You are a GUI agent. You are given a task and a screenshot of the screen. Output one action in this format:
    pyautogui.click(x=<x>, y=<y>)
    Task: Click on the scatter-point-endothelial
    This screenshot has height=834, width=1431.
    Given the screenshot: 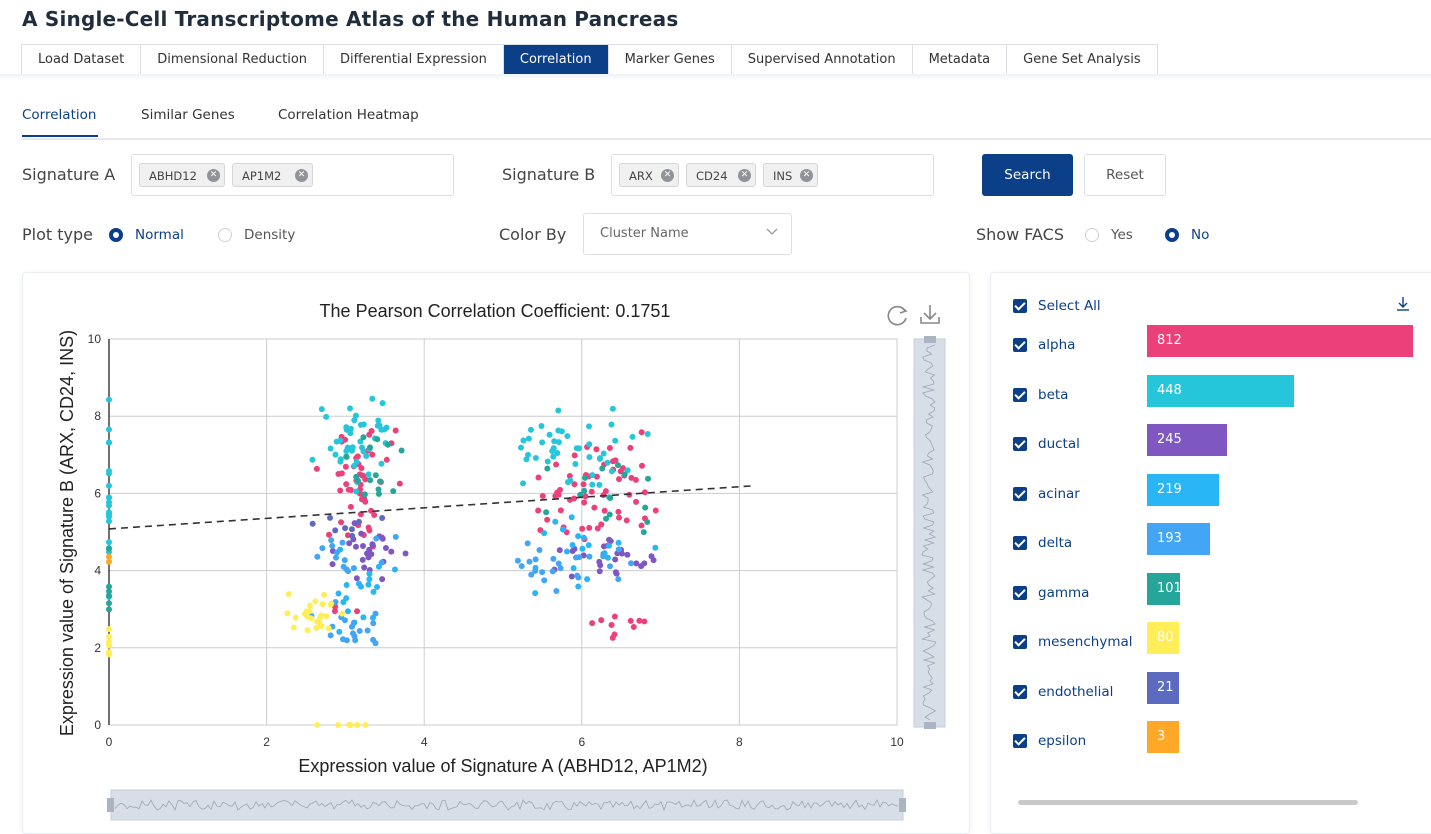 What is the action you would take?
    pyautogui.click(x=345, y=528)
    